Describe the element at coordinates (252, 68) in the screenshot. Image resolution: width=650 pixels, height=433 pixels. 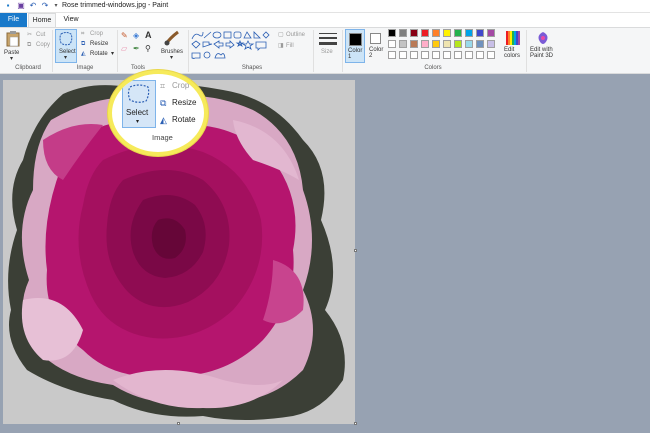
I see `shapes-group-label: Shapes` at that location.